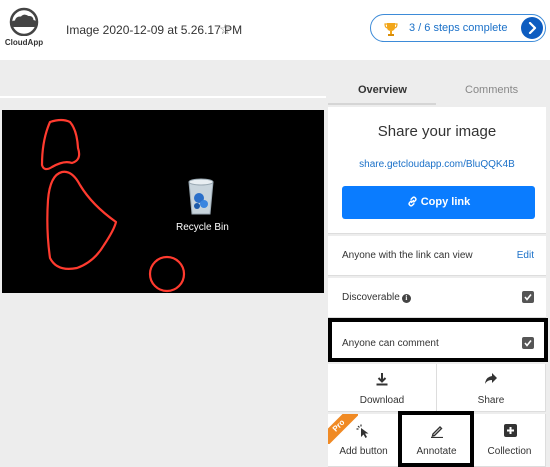  I want to click on copy-link-label: Copy link, so click(445, 202).